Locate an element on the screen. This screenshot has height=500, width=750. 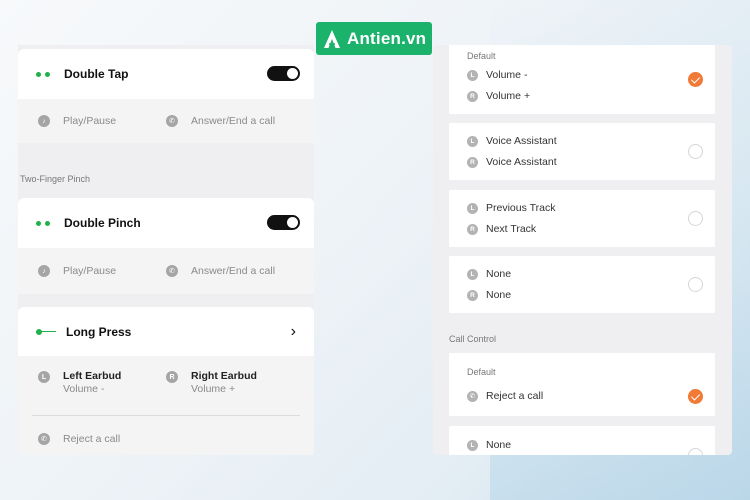
double-pinch-toggle is located at coordinates (283, 222).